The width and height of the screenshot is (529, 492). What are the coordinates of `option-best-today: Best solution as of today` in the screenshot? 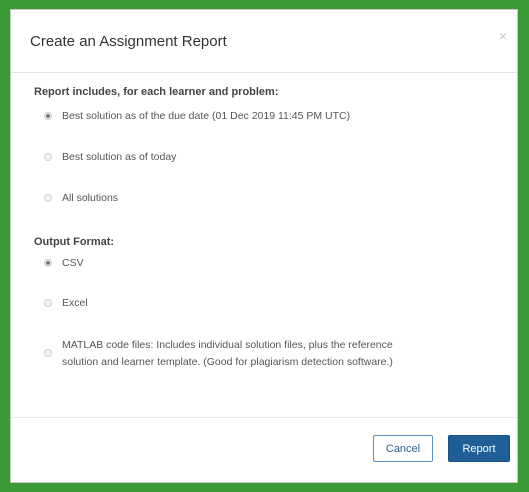 It's located at (110, 157).